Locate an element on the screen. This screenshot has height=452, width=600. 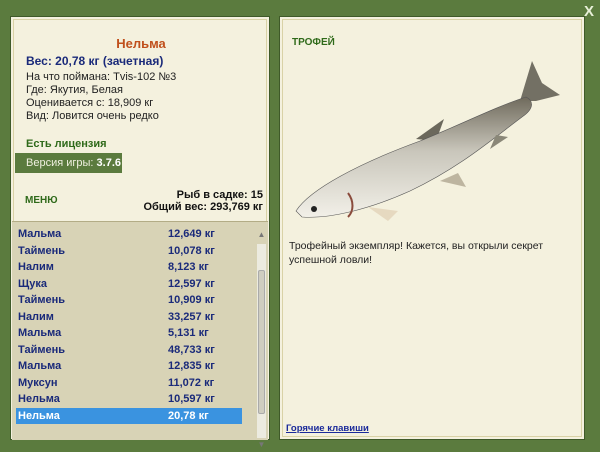
license-status: Есть лицензия is located at coordinates (66, 144).